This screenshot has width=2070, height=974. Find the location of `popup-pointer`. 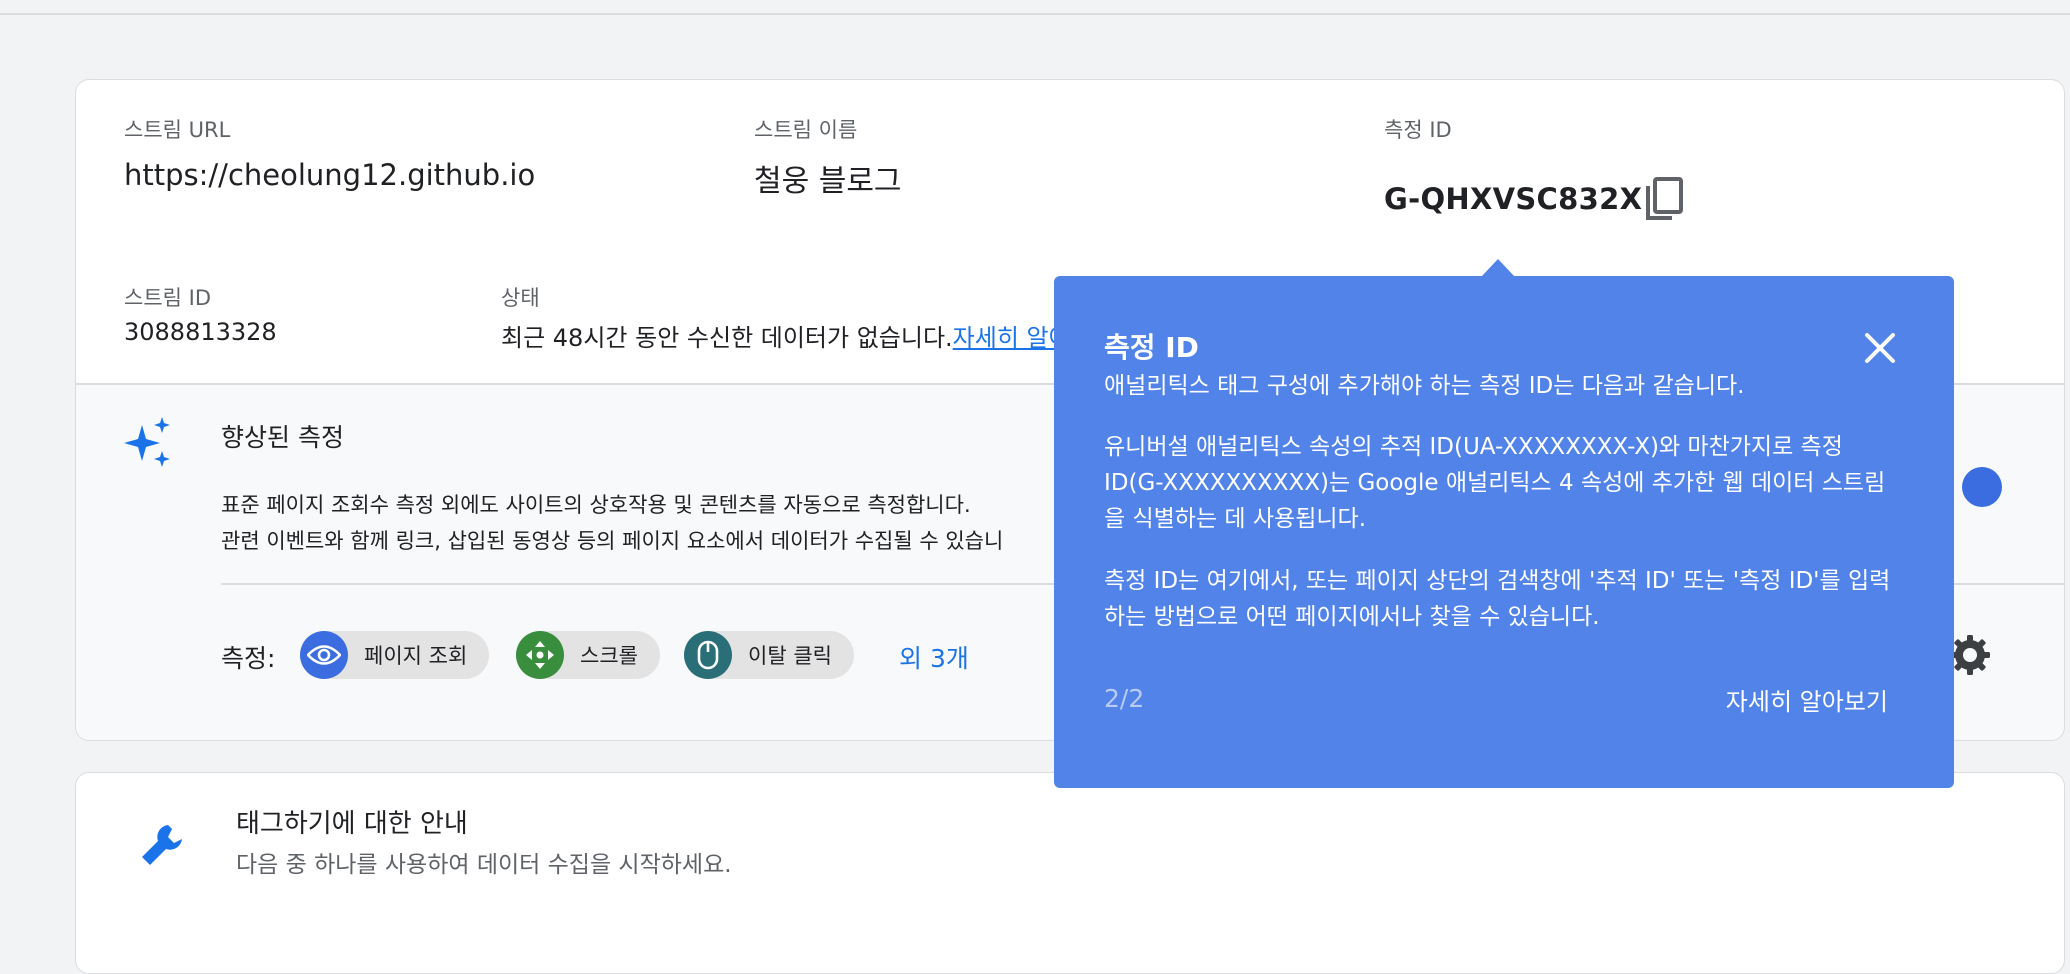

popup-pointer is located at coordinates (1498, 268).